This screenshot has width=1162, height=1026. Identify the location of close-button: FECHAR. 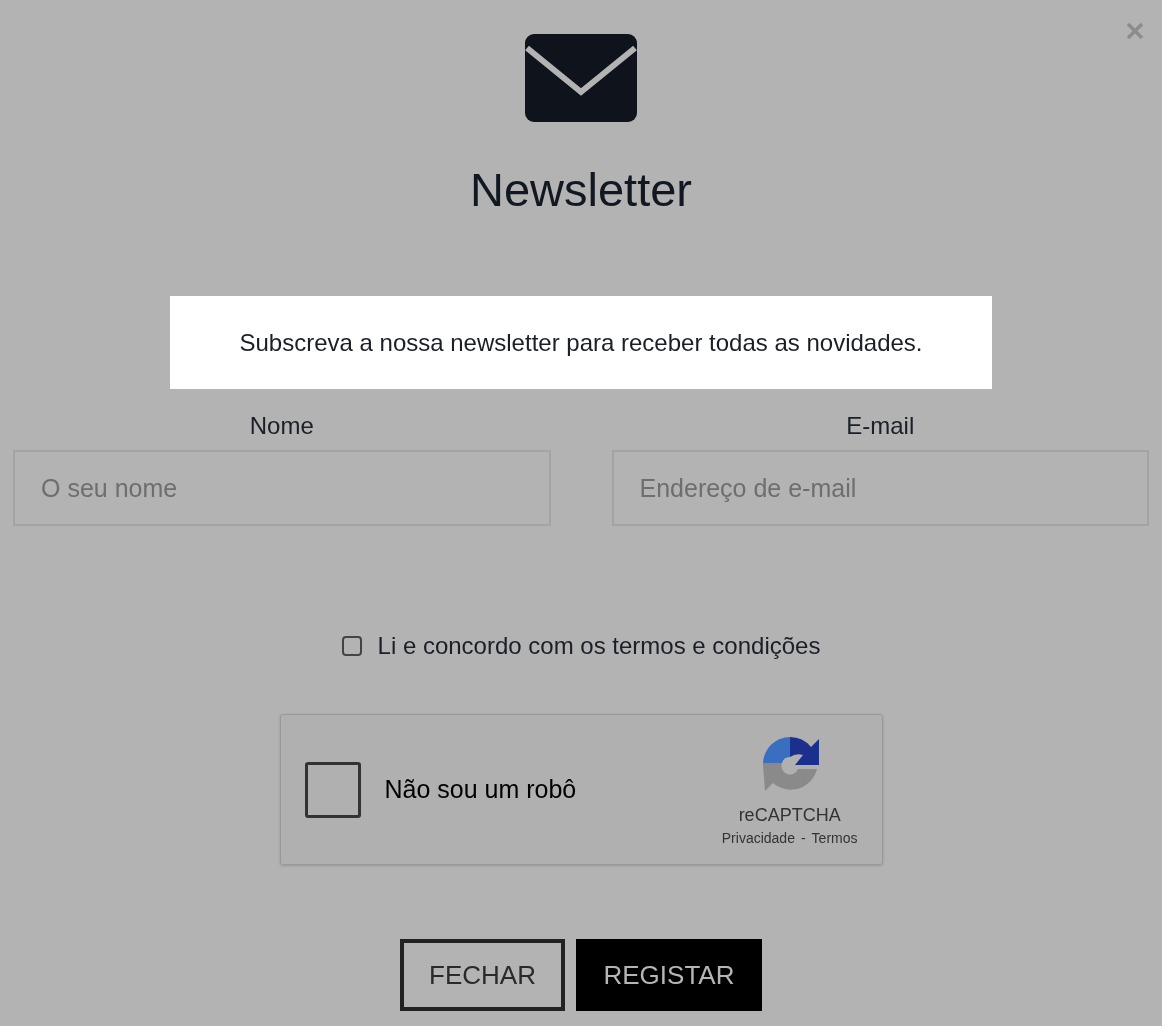
(482, 975).